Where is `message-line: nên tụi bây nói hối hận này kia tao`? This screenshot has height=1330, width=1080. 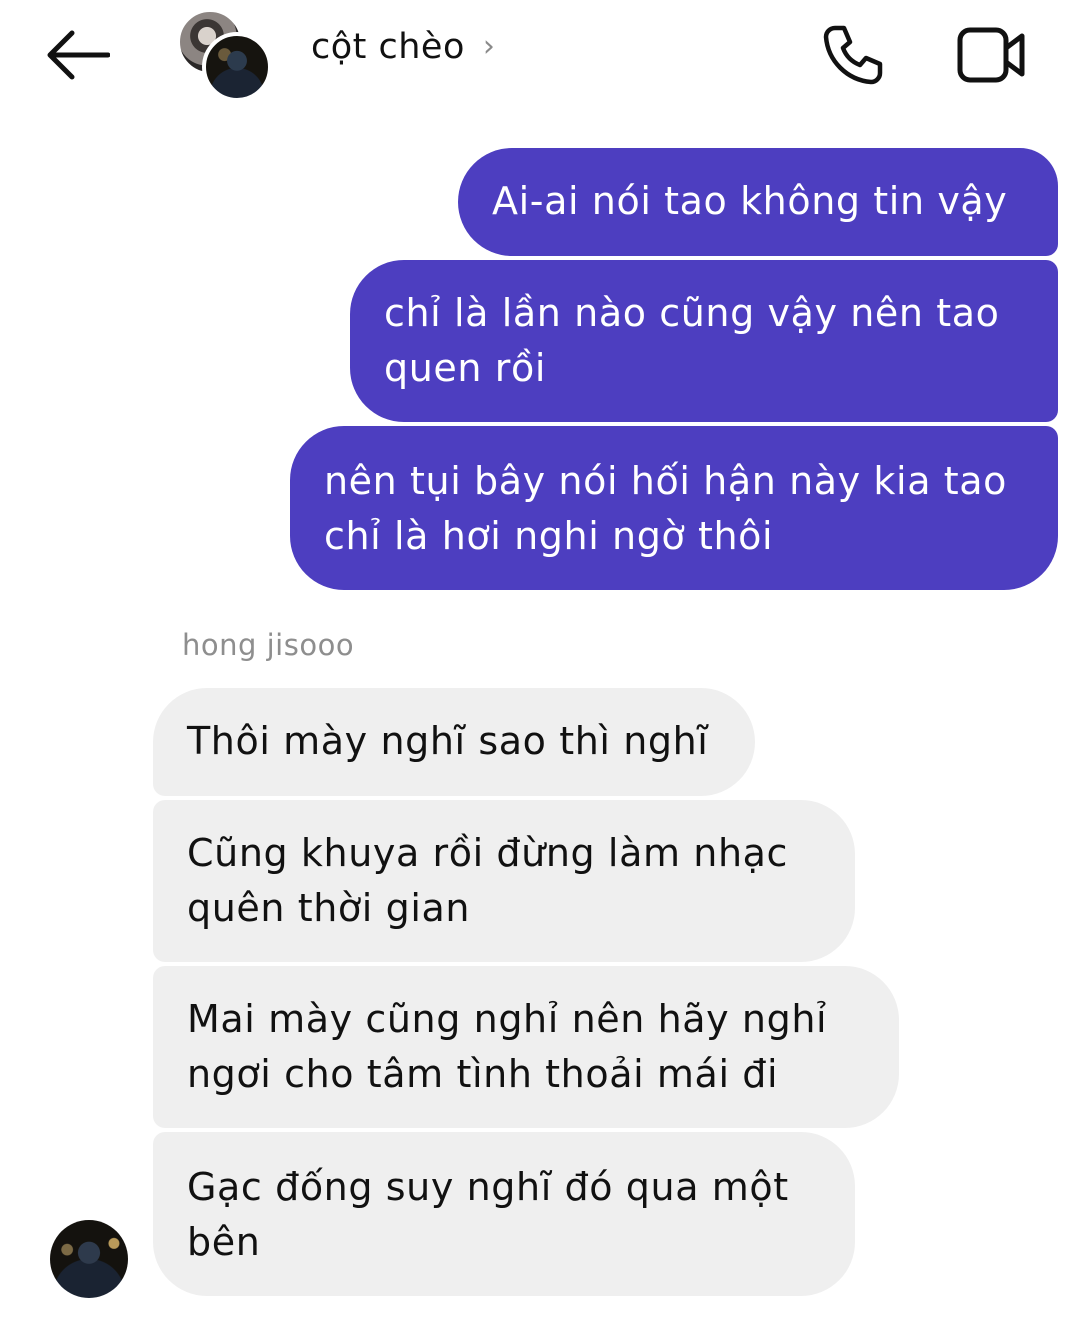
message-line: nên tụi bây nói hối hận này kia tao is located at coordinates (665, 481).